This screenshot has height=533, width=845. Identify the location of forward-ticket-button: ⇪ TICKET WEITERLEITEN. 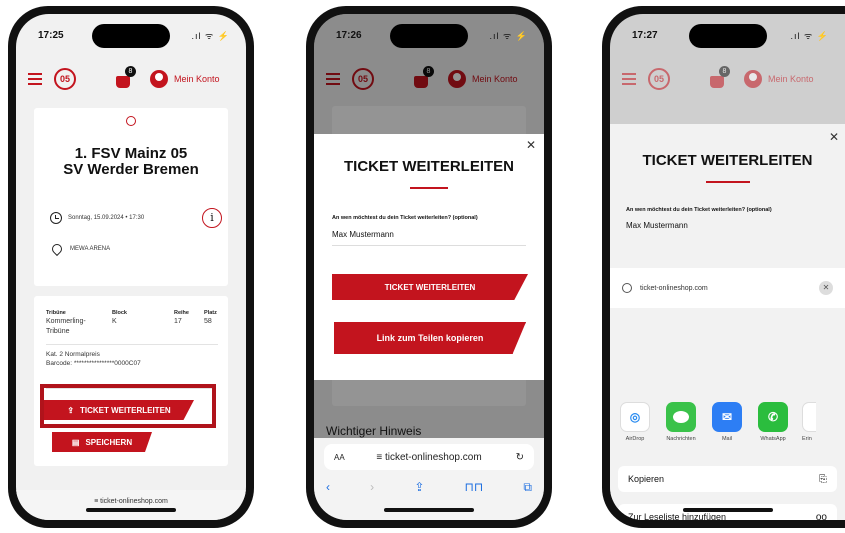
(119, 410).